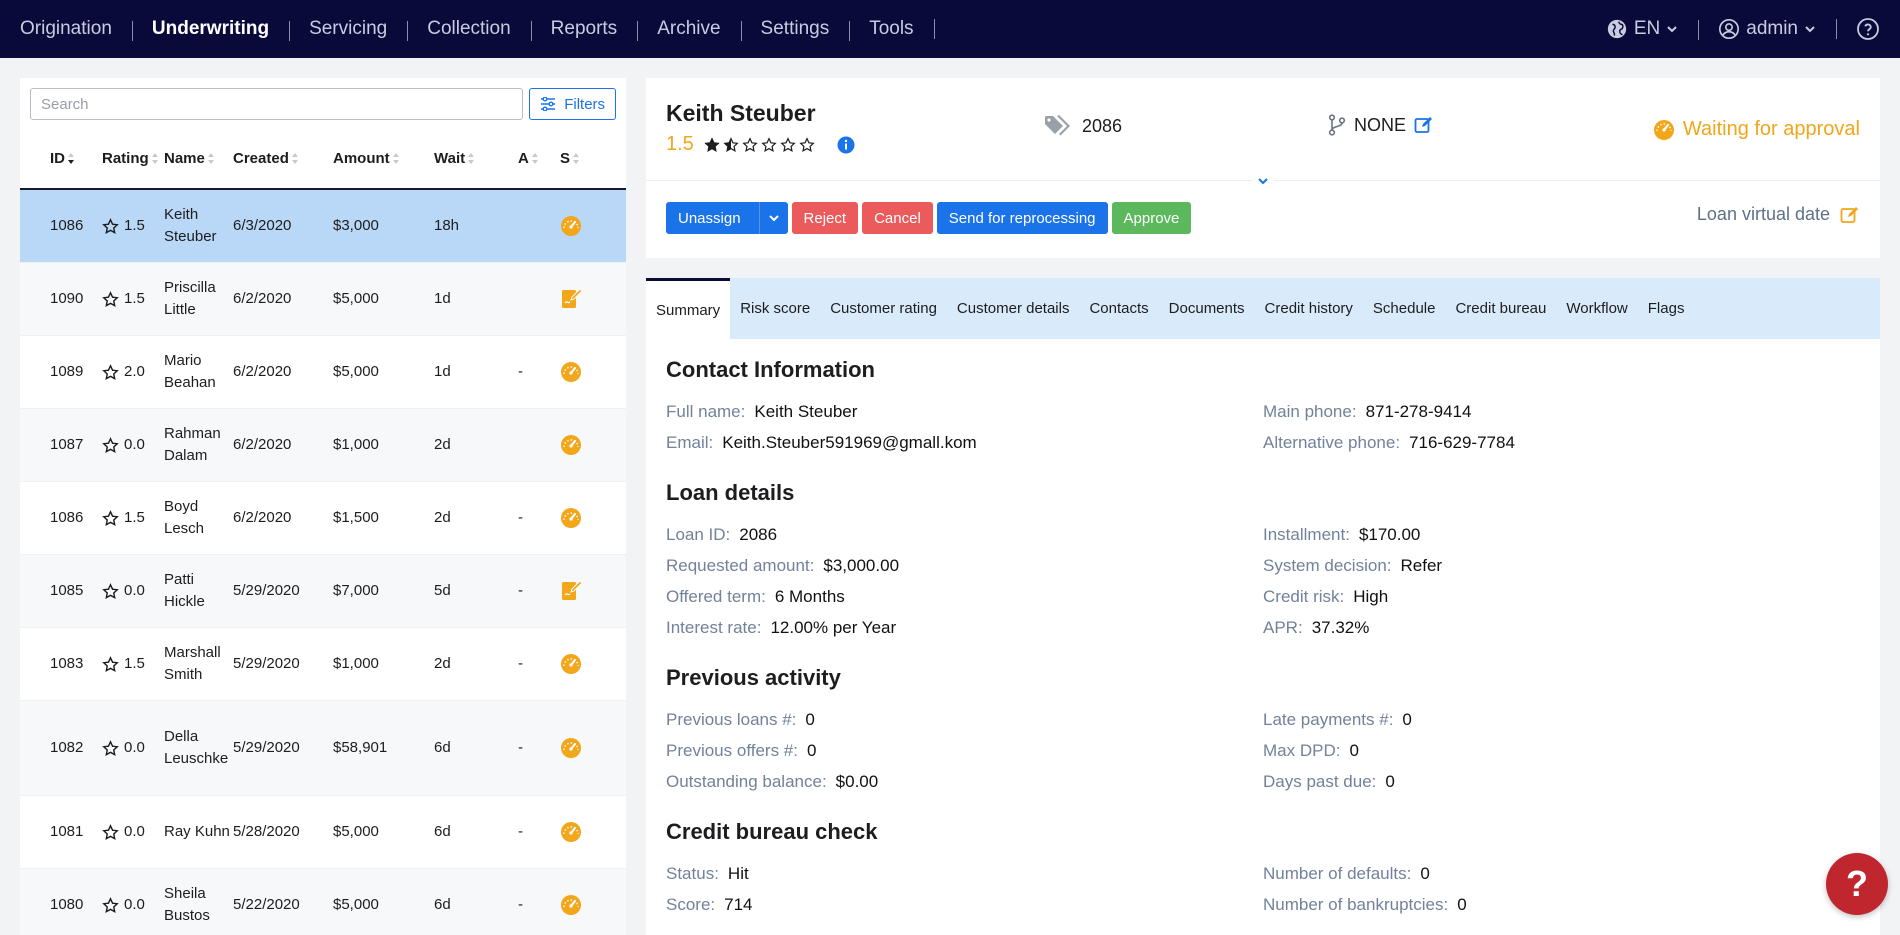 The image size is (1900, 935). Describe the element at coordinates (846, 145) in the screenshot. I see `info-icon` at that location.